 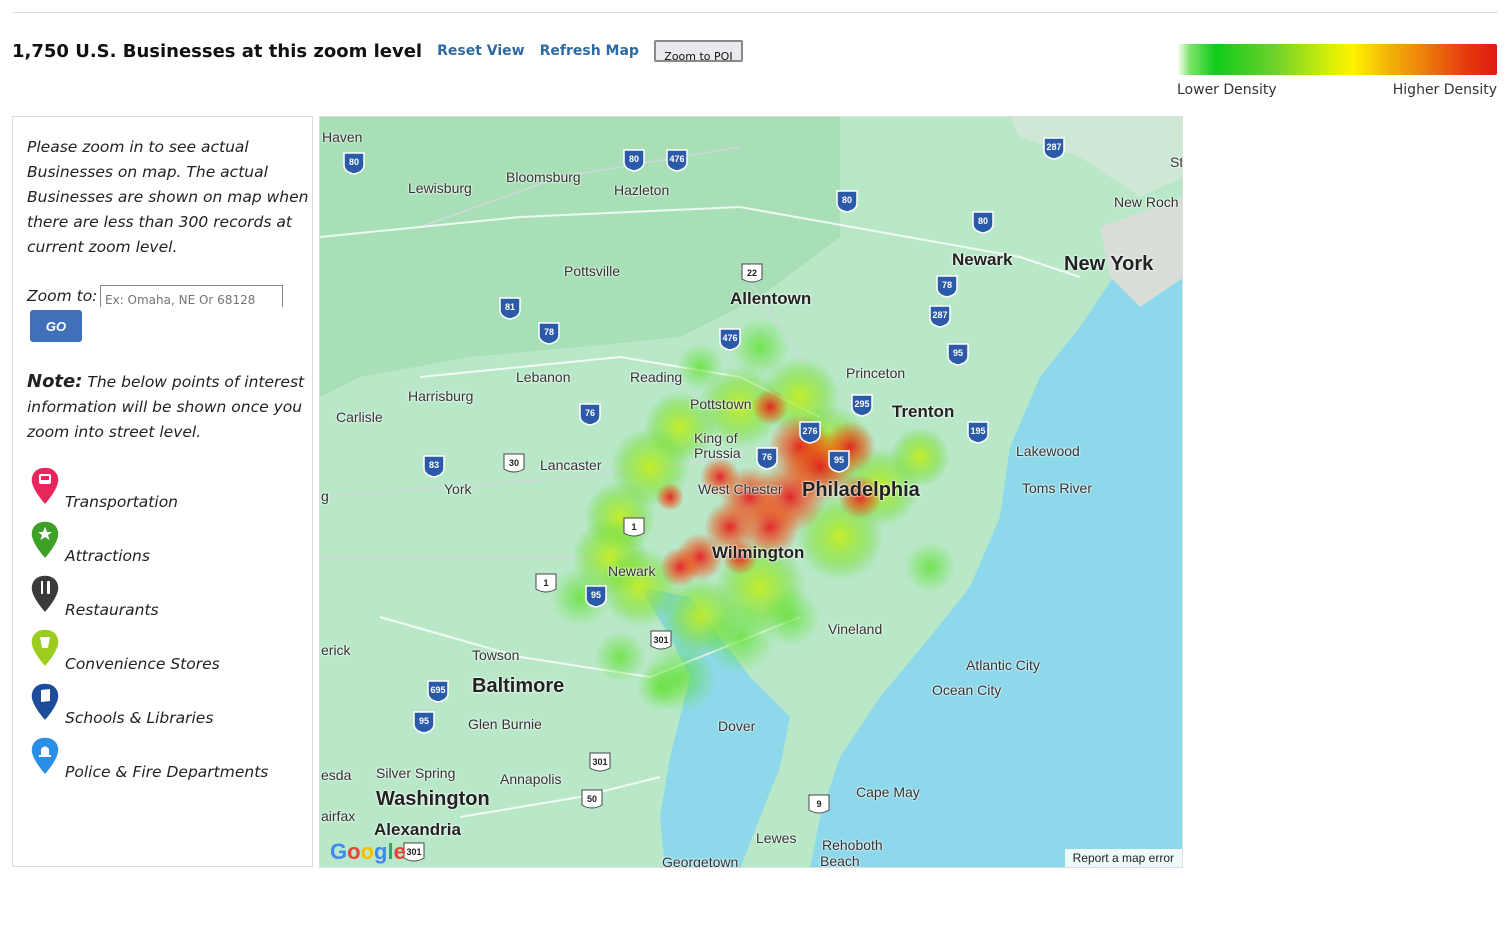 What do you see at coordinates (1057, 488) in the screenshot?
I see `map-label: Toms River` at bounding box center [1057, 488].